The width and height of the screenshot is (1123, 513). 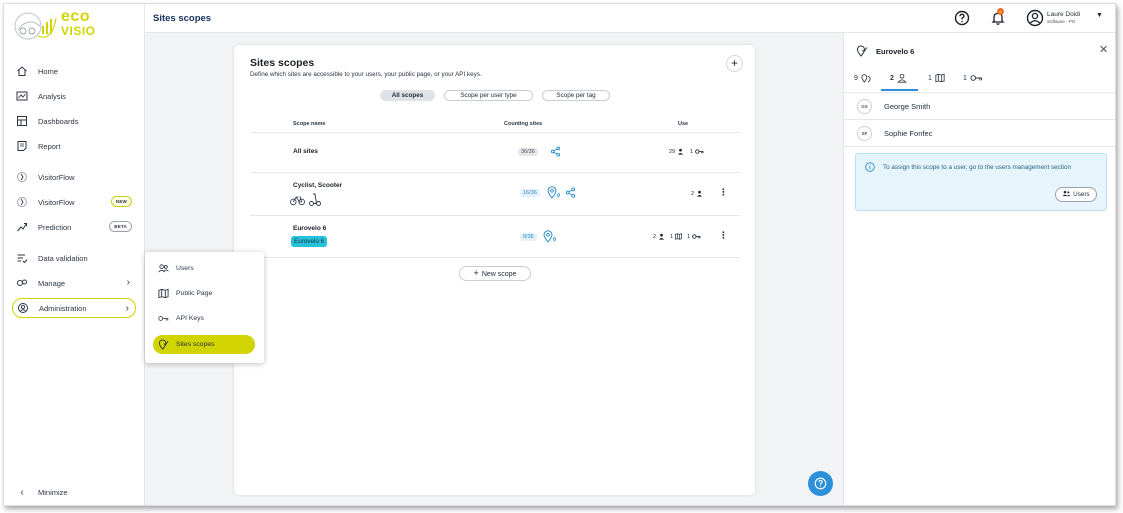 I want to click on page-title: Sites scopes, so click(x=182, y=18).